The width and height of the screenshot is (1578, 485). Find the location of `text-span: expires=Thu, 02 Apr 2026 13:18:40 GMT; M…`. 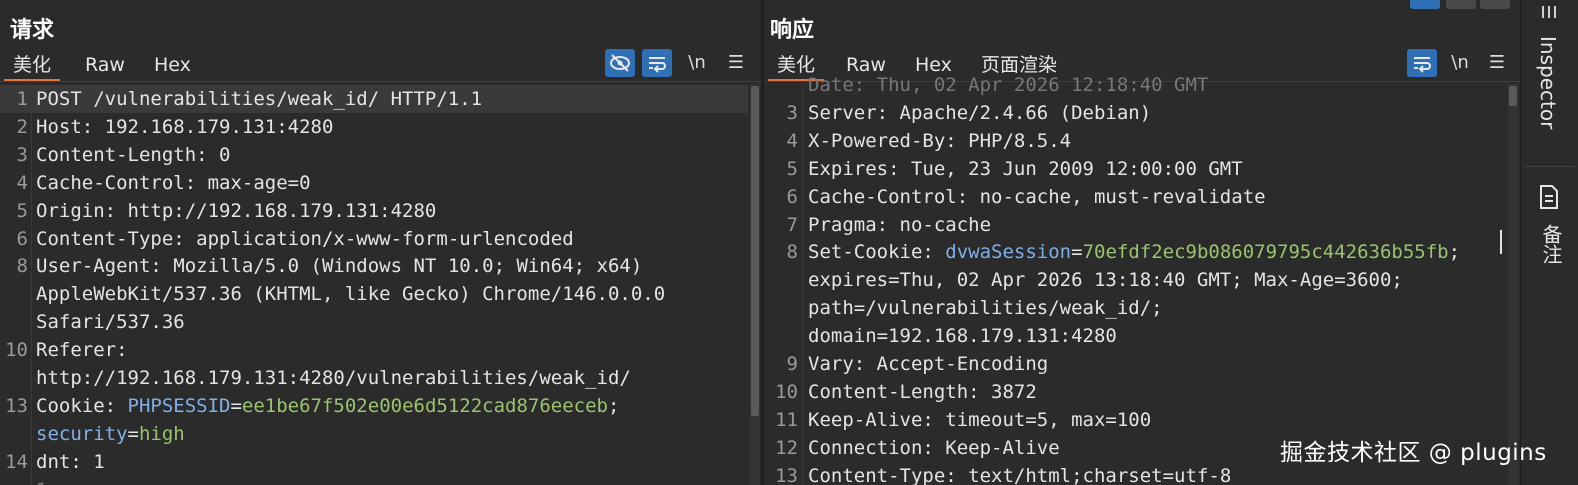

text-span: expires=Thu, 02 Apr 2026 13:18:40 GMT; M… is located at coordinates (1105, 280).